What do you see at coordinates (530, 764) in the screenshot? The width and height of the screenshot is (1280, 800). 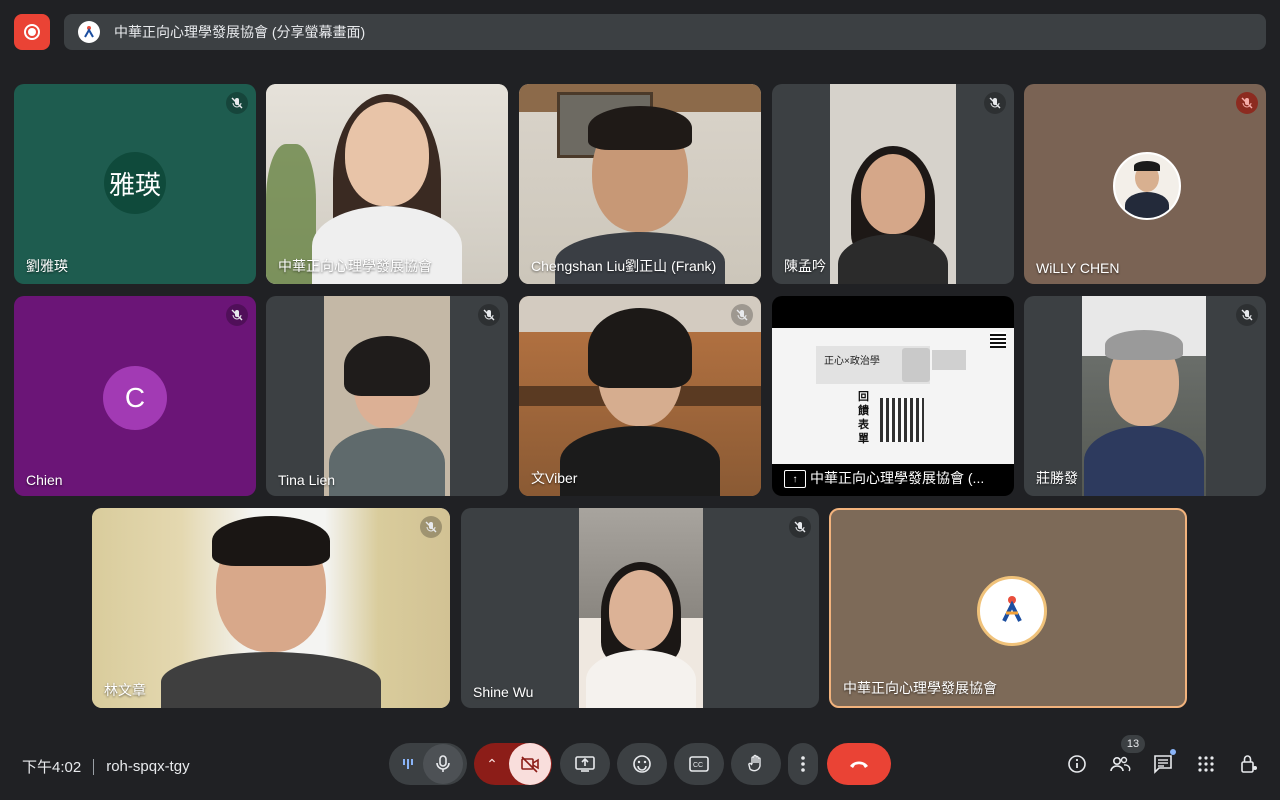 I see `camera-off-icon` at bounding box center [530, 764].